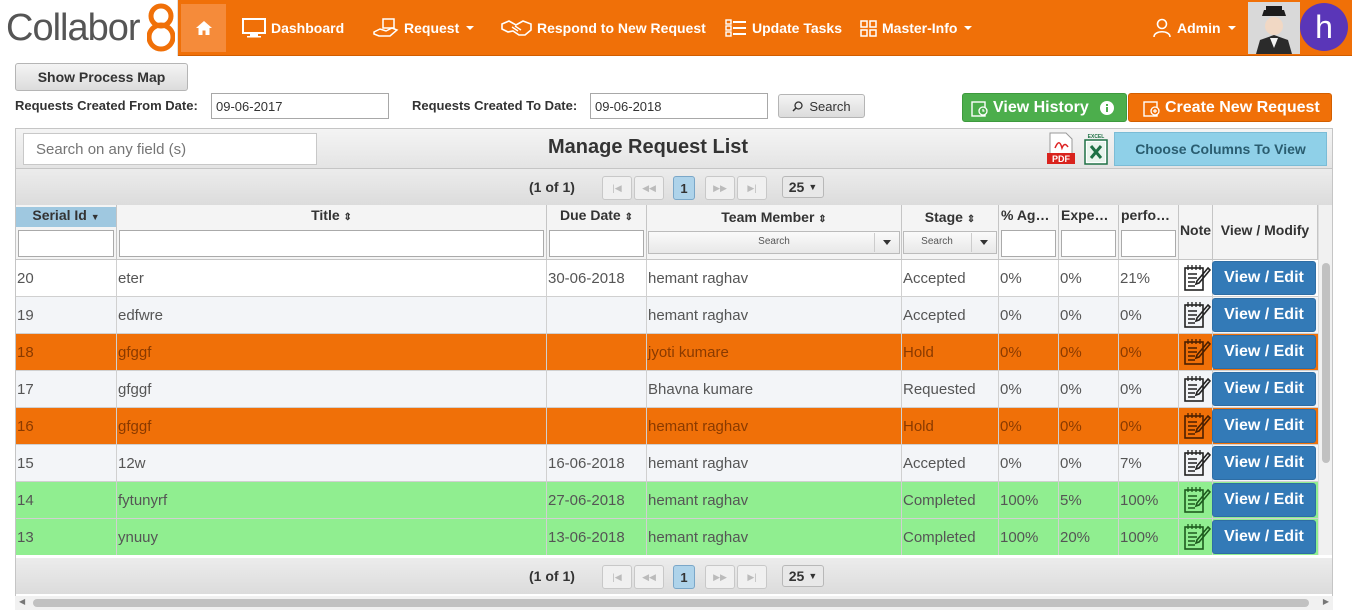 The width and height of the screenshot is (1352, 614). What do you see at coordinates (1324, 27) in the screenshot?
I see `profile-avatar: h` at bounding box center [1324, 27].